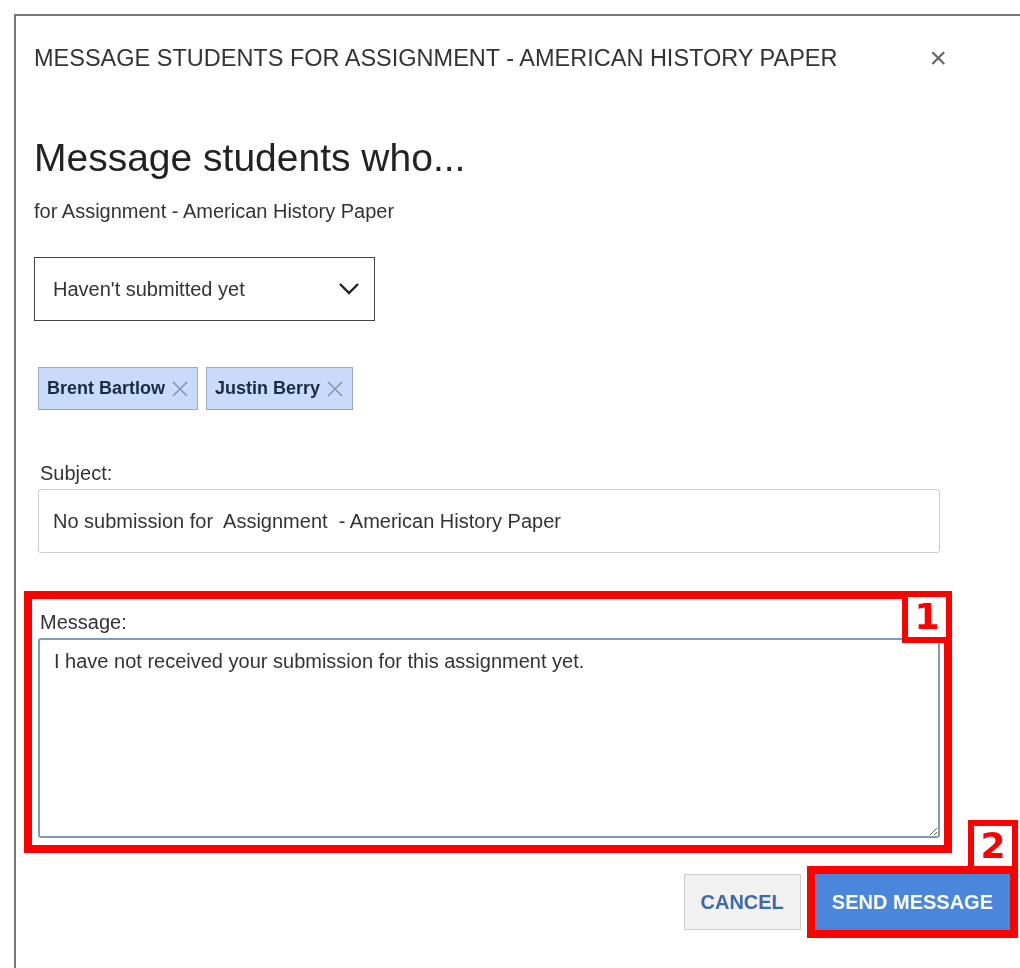 Image resolution: width=1020 pixels, height=968 pixels. I want to click on cancel-button: CANCEL, so click(742, 902).